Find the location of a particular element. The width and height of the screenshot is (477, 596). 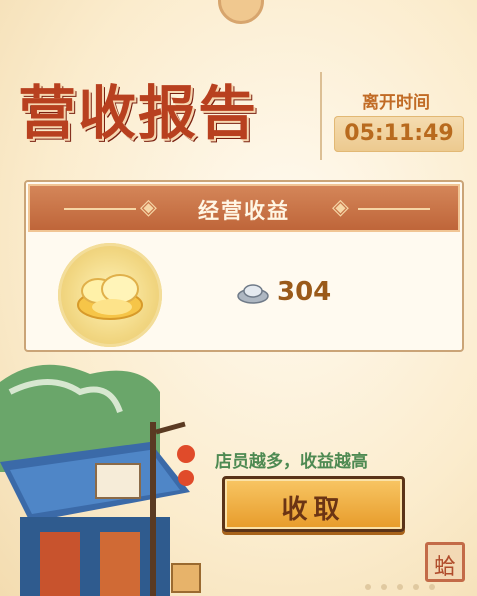

corner-stamp: 蛤 is located at coordinates (445, 562).